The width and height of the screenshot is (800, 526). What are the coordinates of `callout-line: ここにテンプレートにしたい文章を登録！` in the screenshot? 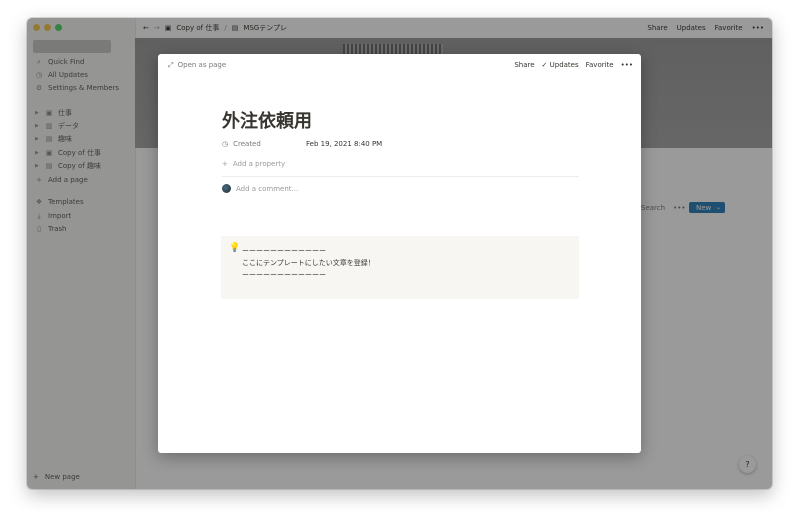 It's located at (308, 263).